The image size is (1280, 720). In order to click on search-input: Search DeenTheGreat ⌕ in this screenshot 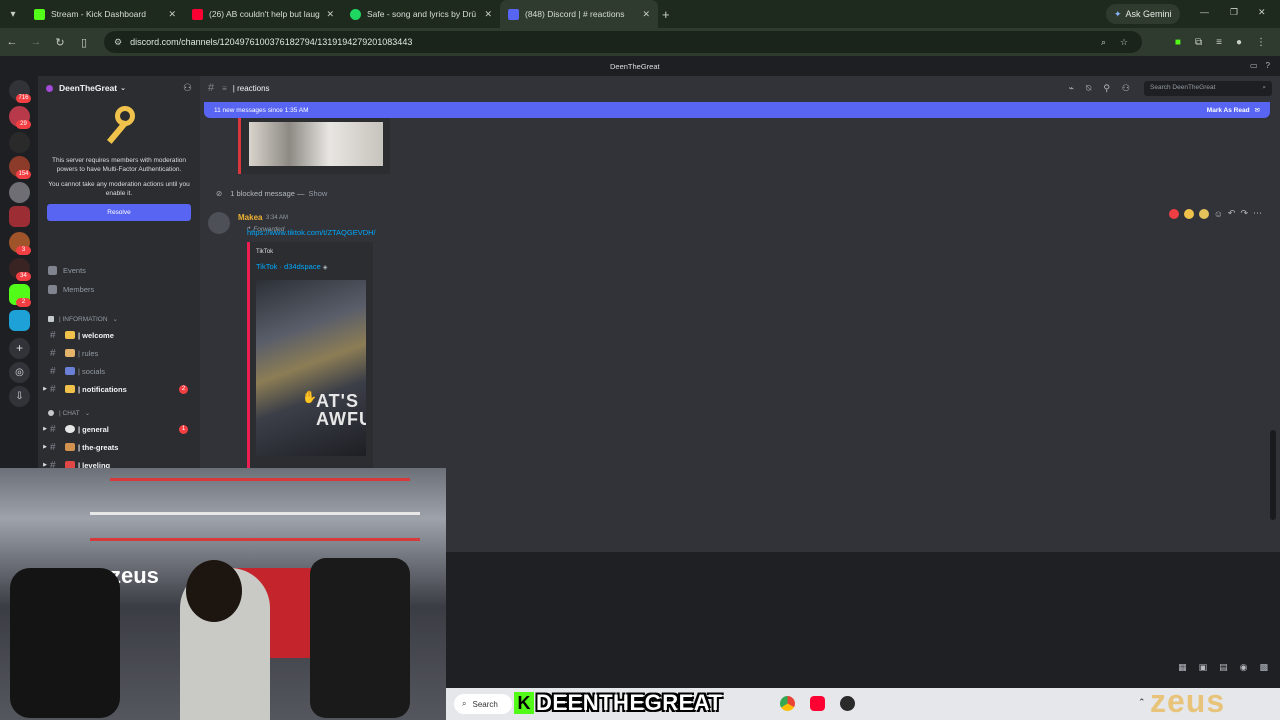, I will do `click(1208, 88)`.